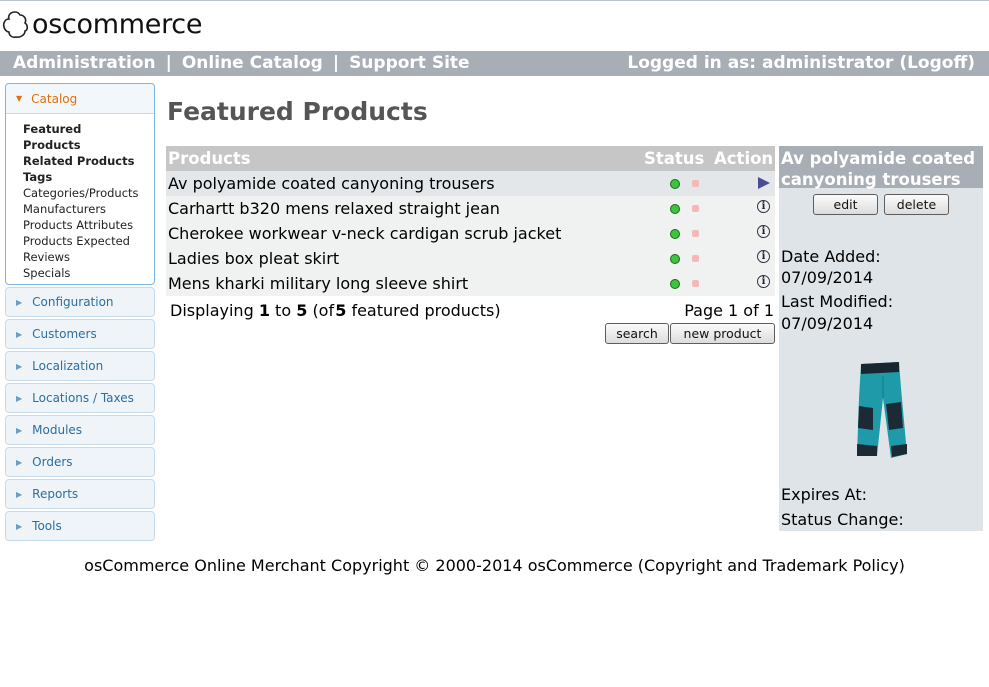 The image size is (989, 687). What do you see at coordinates (882, 410) in the screenshot?
I see `product-image` at bounding box center [882, 410].